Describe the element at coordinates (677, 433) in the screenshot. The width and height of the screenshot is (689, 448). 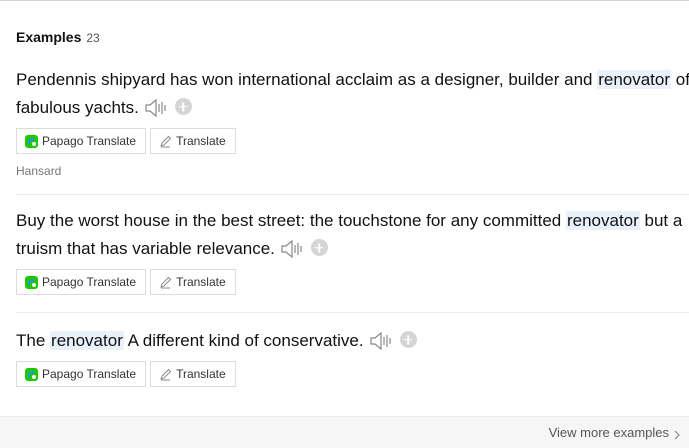
I see `chevron-right-icon` at that location.